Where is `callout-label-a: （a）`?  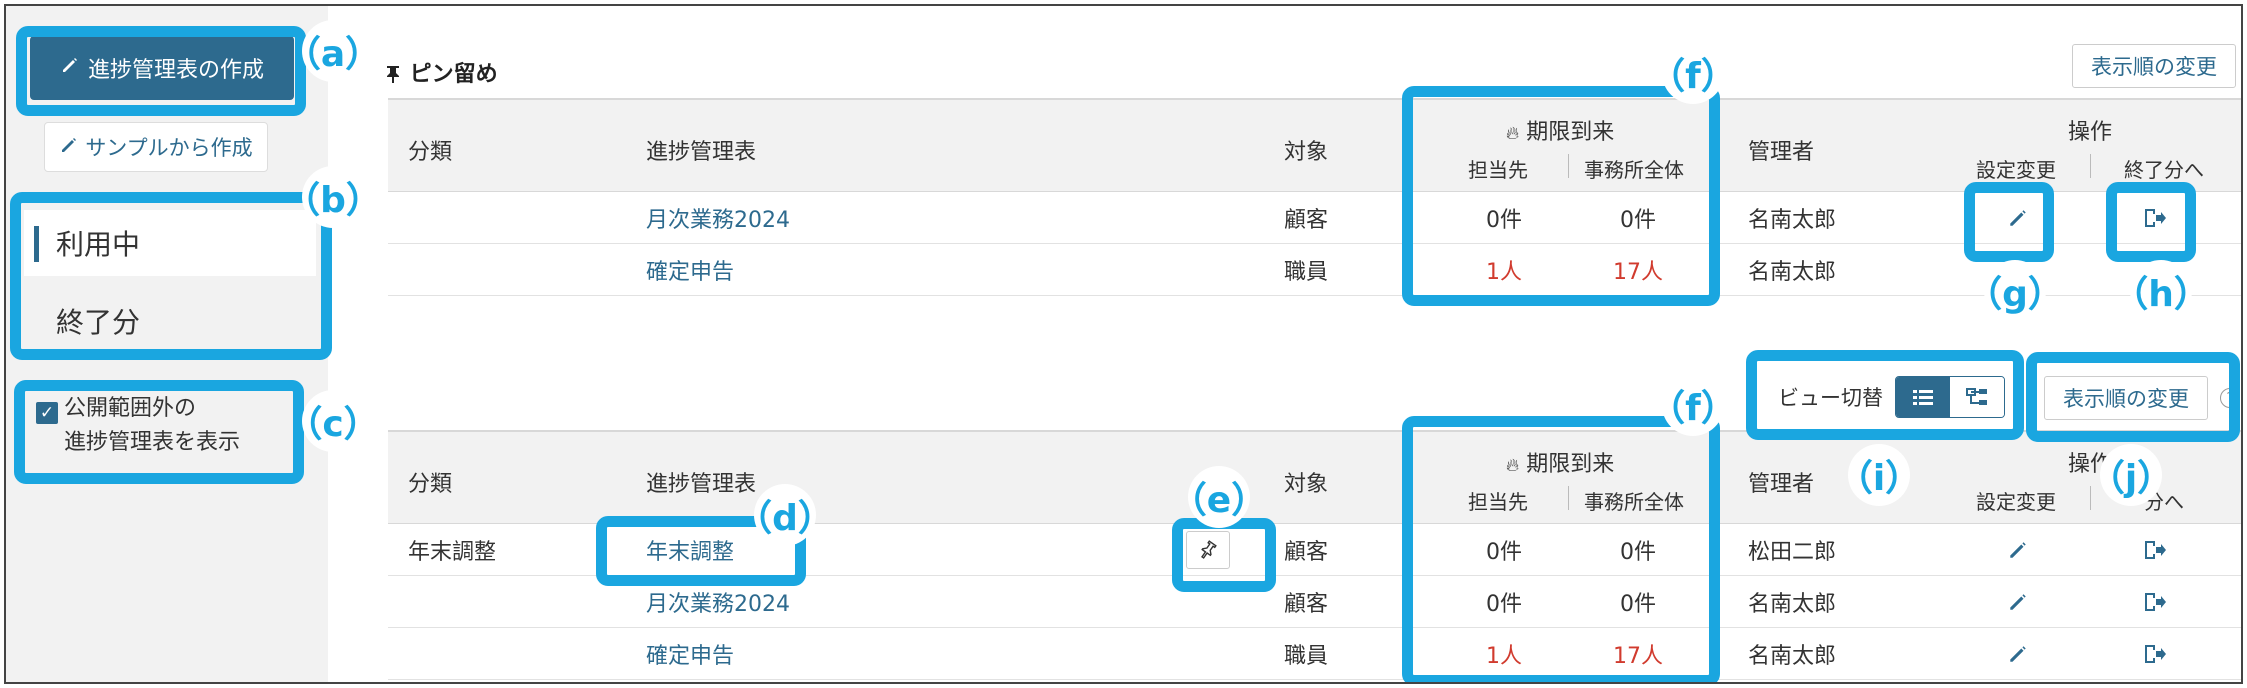 callout-label-a: （a） is located at coordinates (333, 51).